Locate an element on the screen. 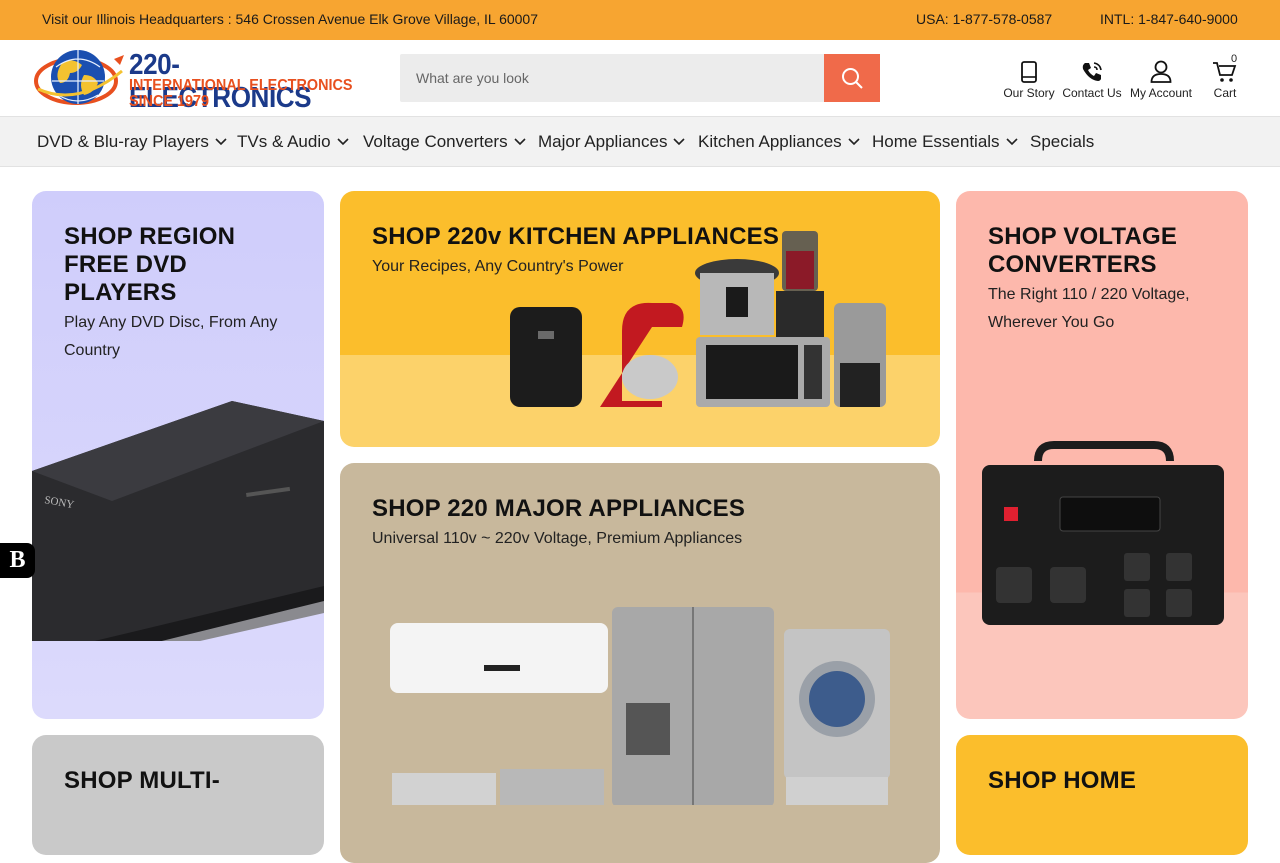 The height and width of the screenshot is (863, 1280). nav-item-major-appliances: Major Appliances is located at coordinates (612, 142).